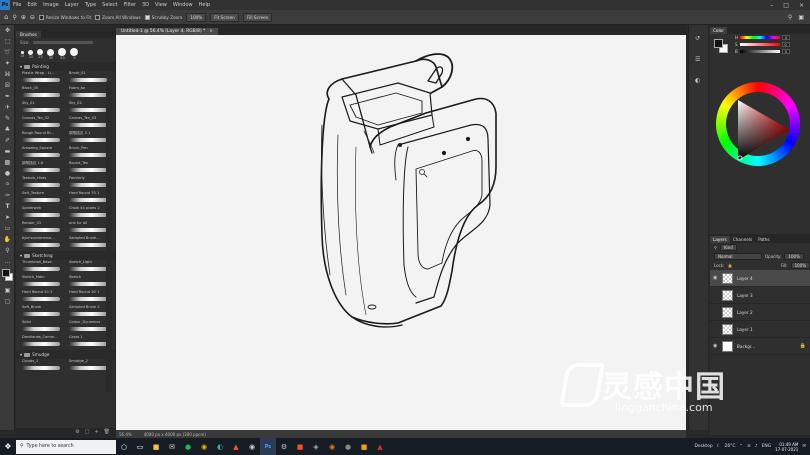 This screenshot has height=455, width=810. I want to click on notification-icon: ✉, so click(804, 446).